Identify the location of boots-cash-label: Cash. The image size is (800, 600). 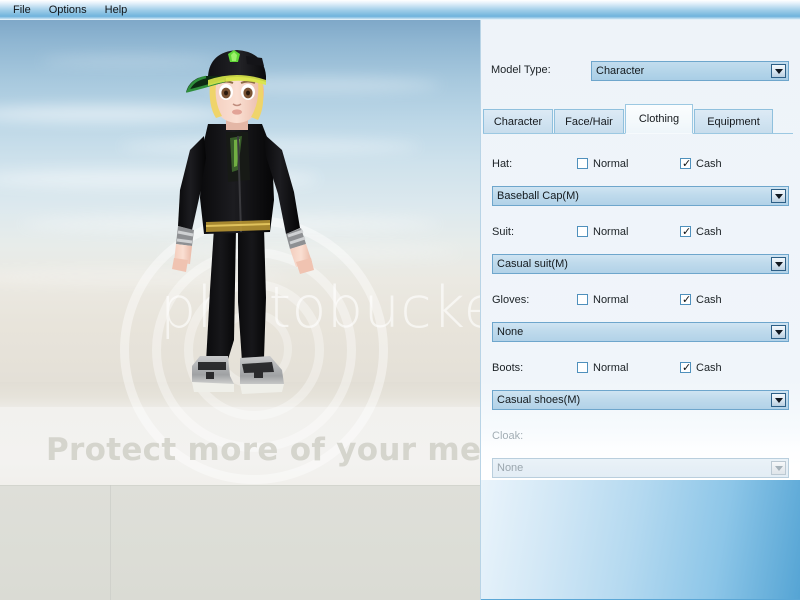
(709, 368).